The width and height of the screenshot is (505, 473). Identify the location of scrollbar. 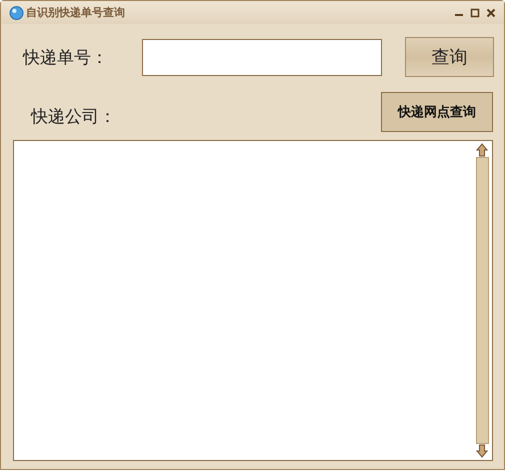
(482, 300).